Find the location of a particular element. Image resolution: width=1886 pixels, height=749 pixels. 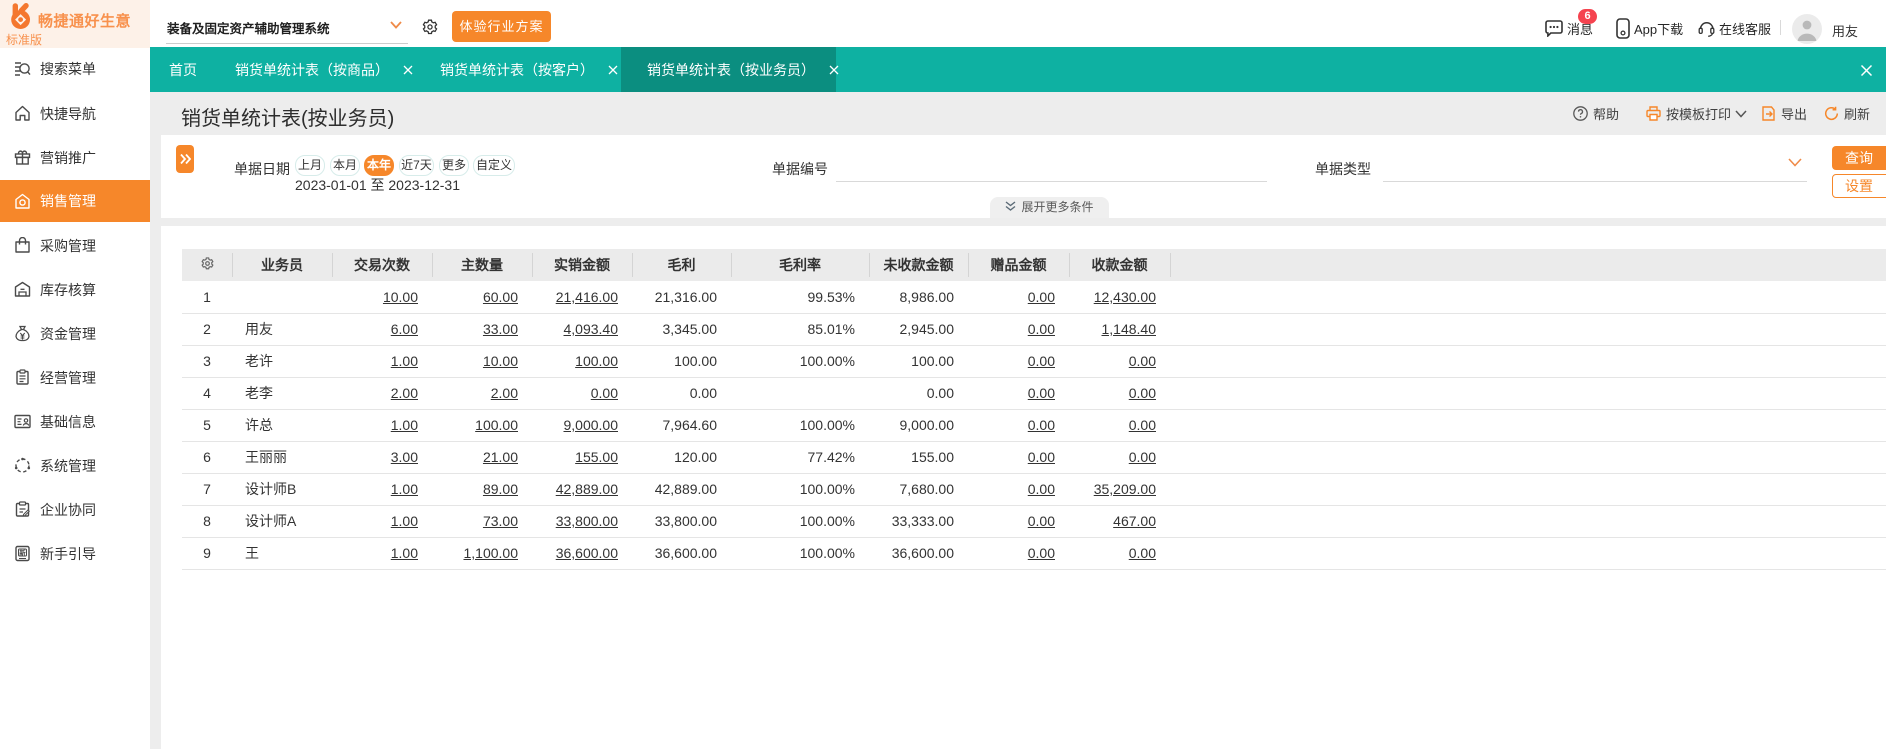

svg-text: 新 is located at coordinates (22, 552).